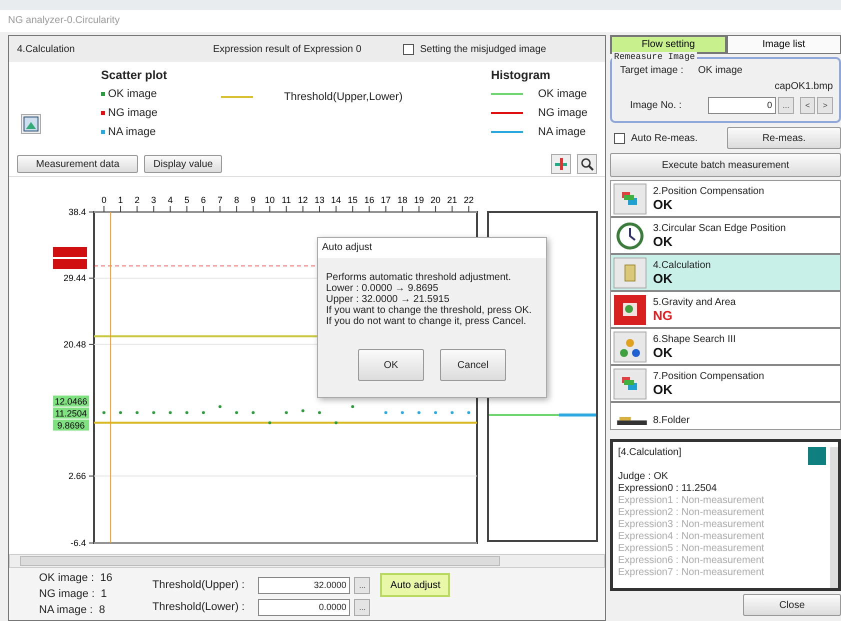 The image size is (841, 621). What do you see at coordinates (81, 212) in the screenshot?
I see `y-tick: 38.4` at bounding box center [81, 212].